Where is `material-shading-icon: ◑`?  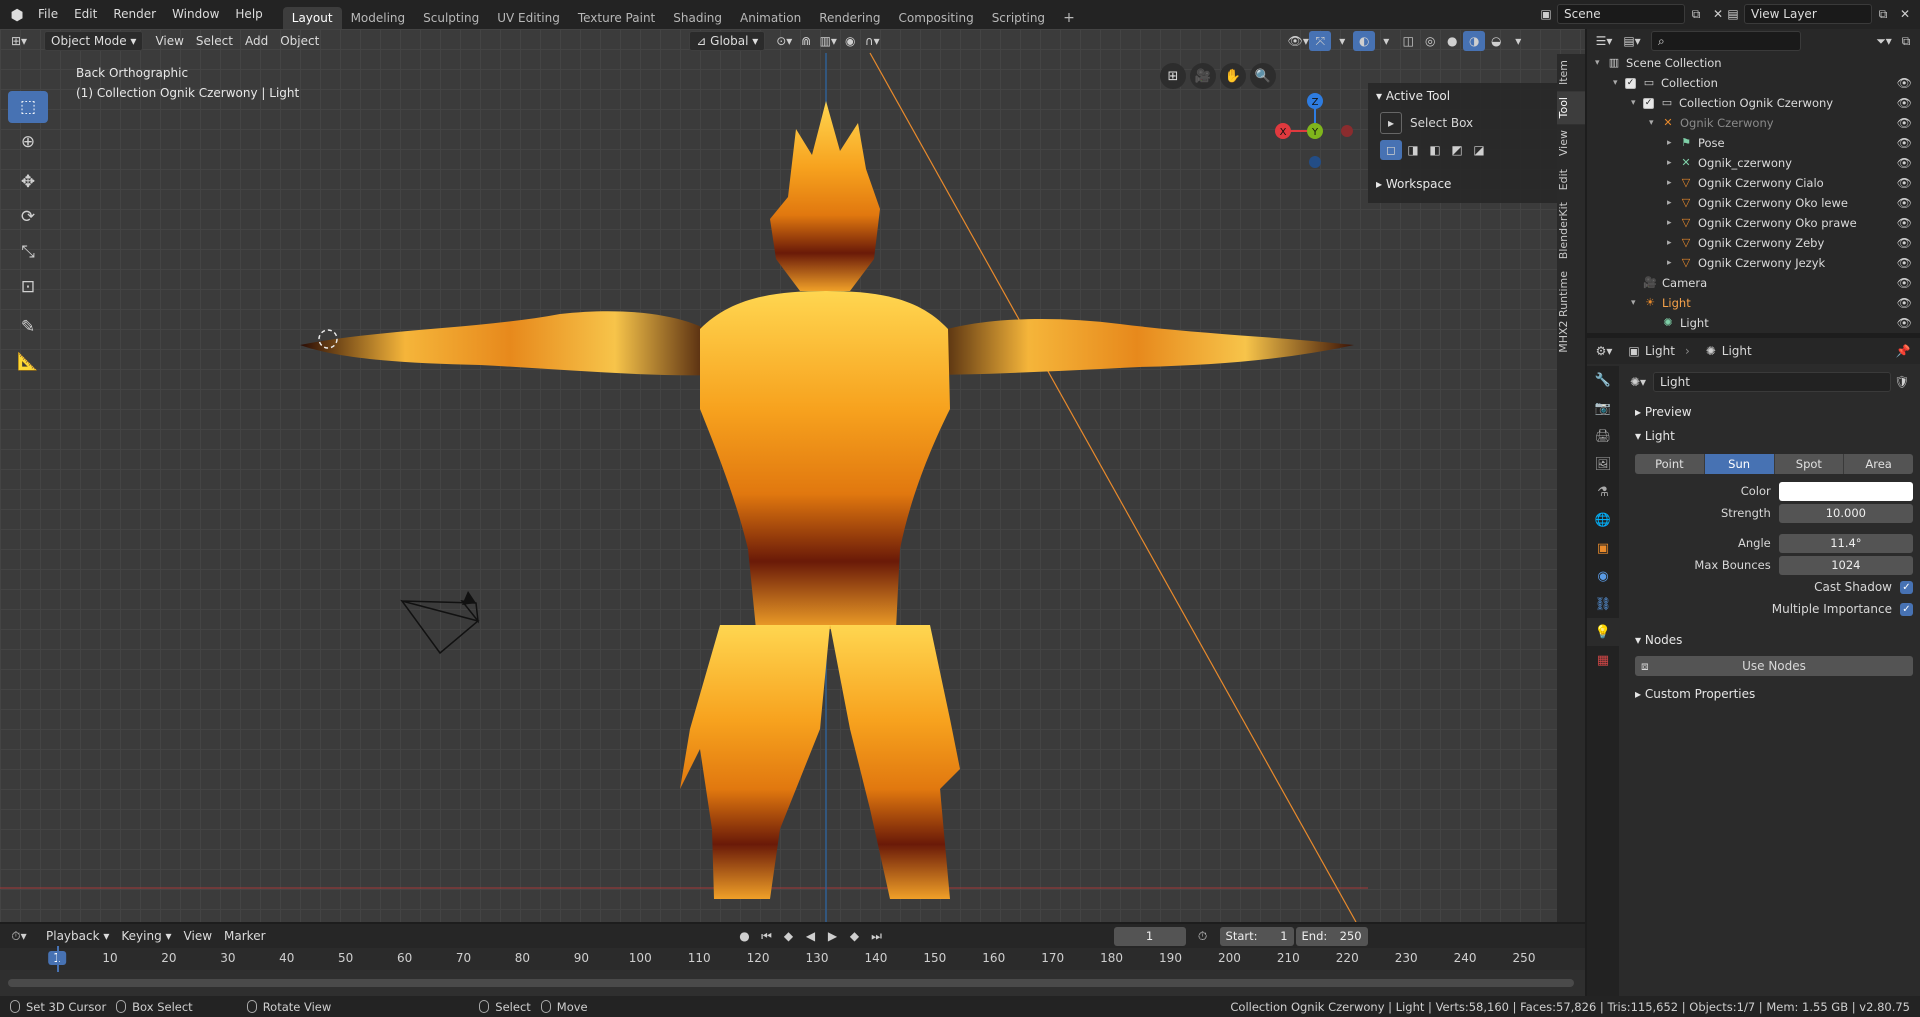 material-shading-icon: ◑ is located at coordinates (1474, 41).